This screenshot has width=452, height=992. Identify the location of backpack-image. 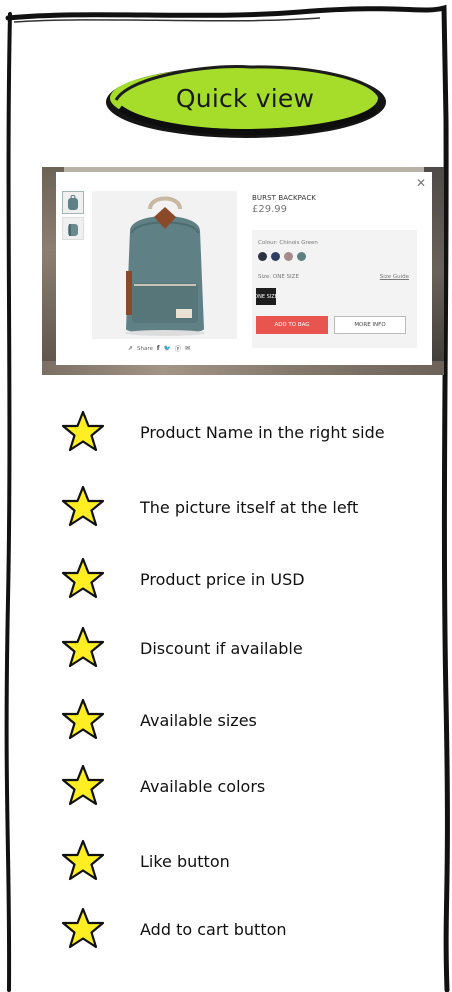
(165, 266).